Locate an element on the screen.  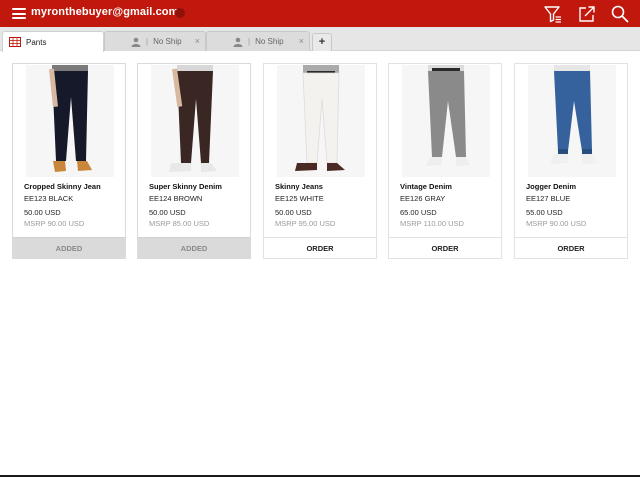
tab-no-ship-1: | No Ship × is located at coordinates (155, 41).